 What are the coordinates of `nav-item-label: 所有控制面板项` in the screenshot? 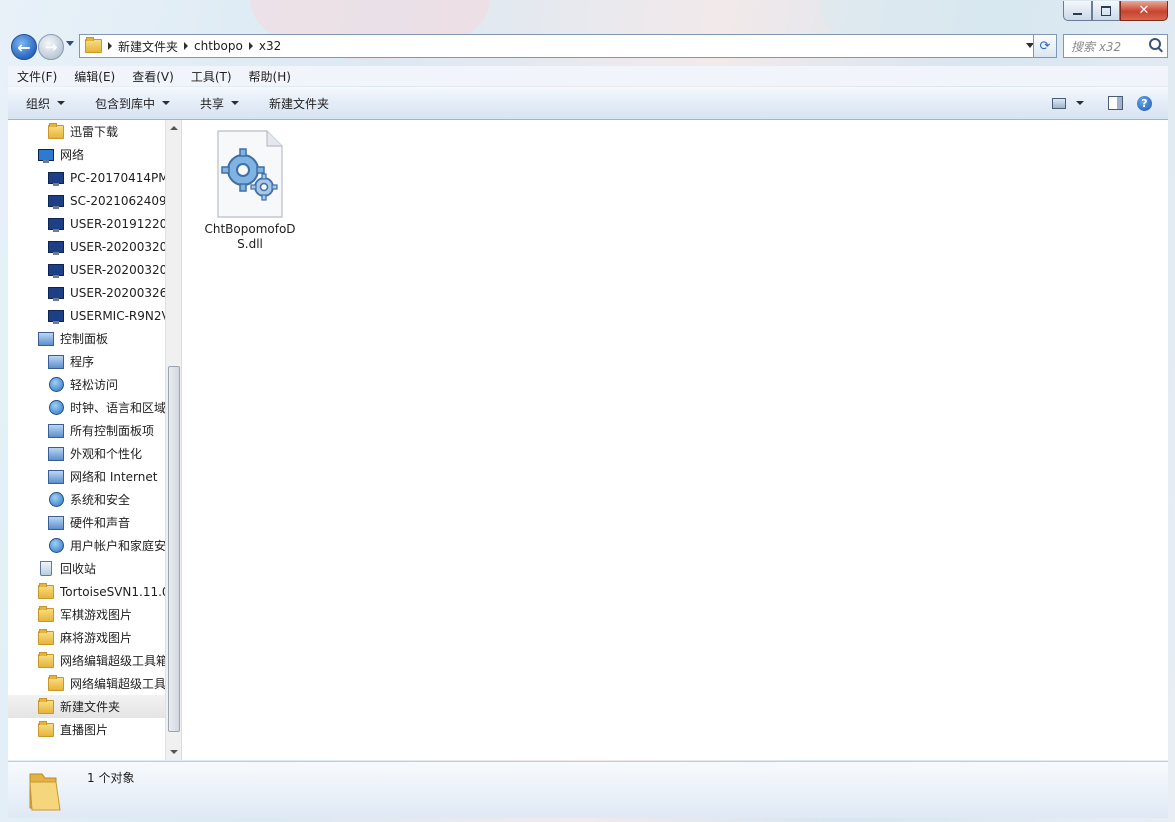 It's located at (112, 431).